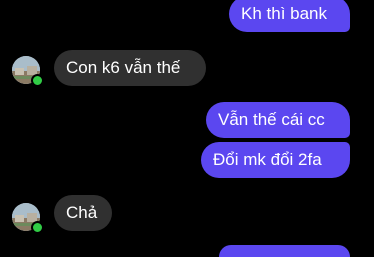  Describe the element at coordinates (284, 251) in the screenshot. I see `outgoing-message-bubble` at that location.